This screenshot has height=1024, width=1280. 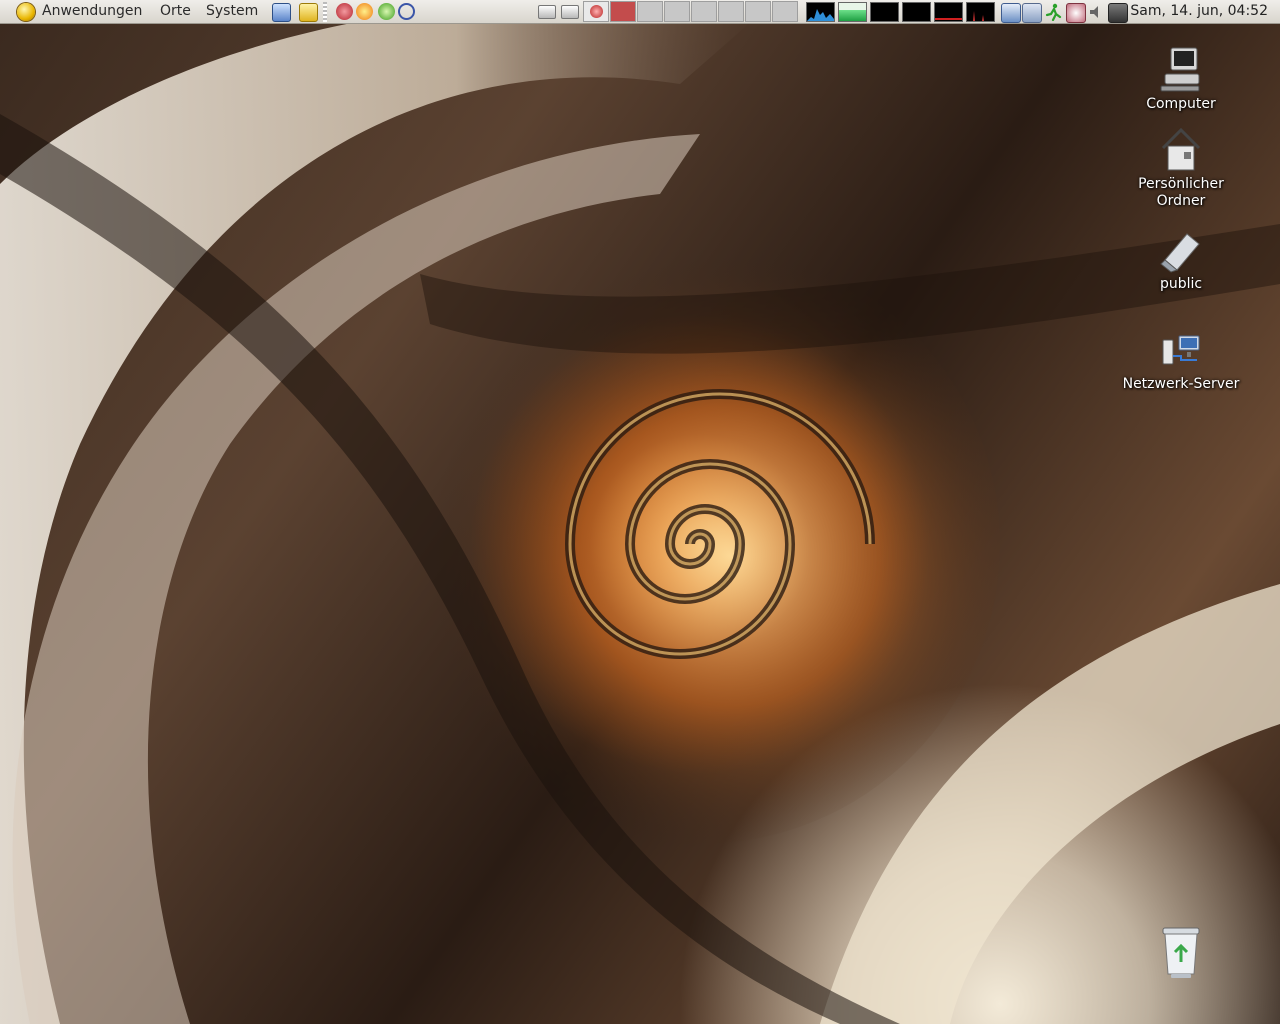 I want to click on update-notifier-icon, so click(x=364, y=11).